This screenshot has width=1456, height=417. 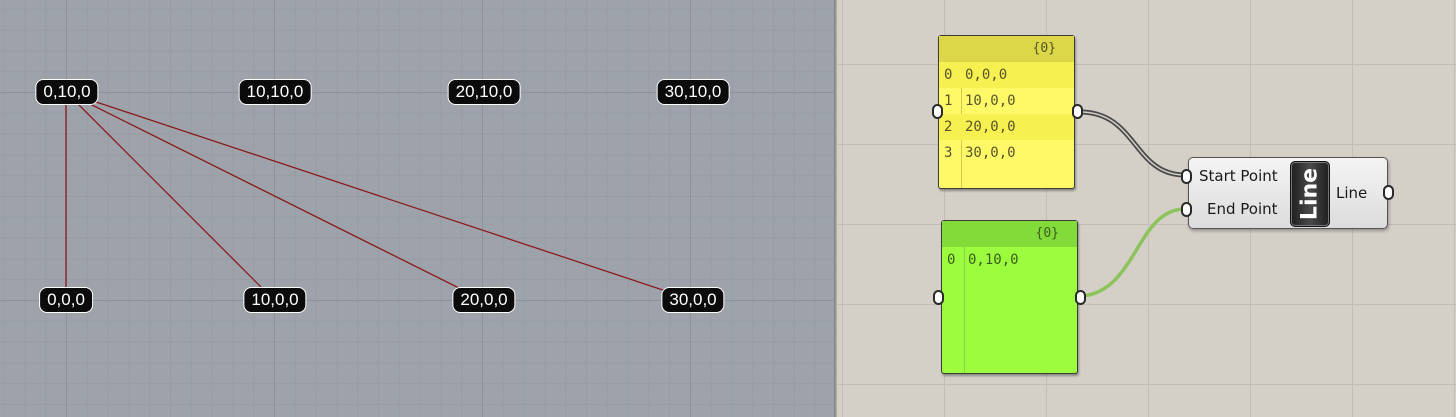 What do you see at coordinates (66, 300) in the screenshot?
I see `point-tag: 0,0,0` at bounding box center [66, 300].